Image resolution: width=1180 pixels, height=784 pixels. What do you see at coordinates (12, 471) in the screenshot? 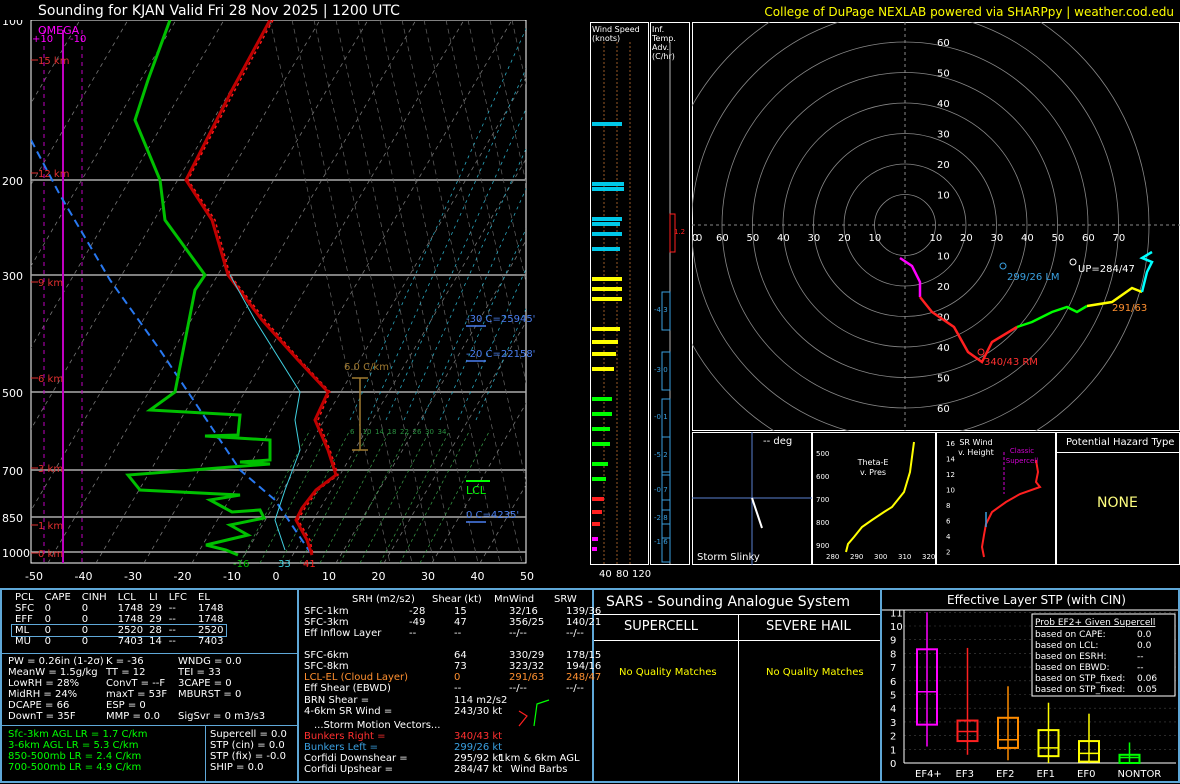
I see `pressure-label: 700` at bounding box center [12, 471].